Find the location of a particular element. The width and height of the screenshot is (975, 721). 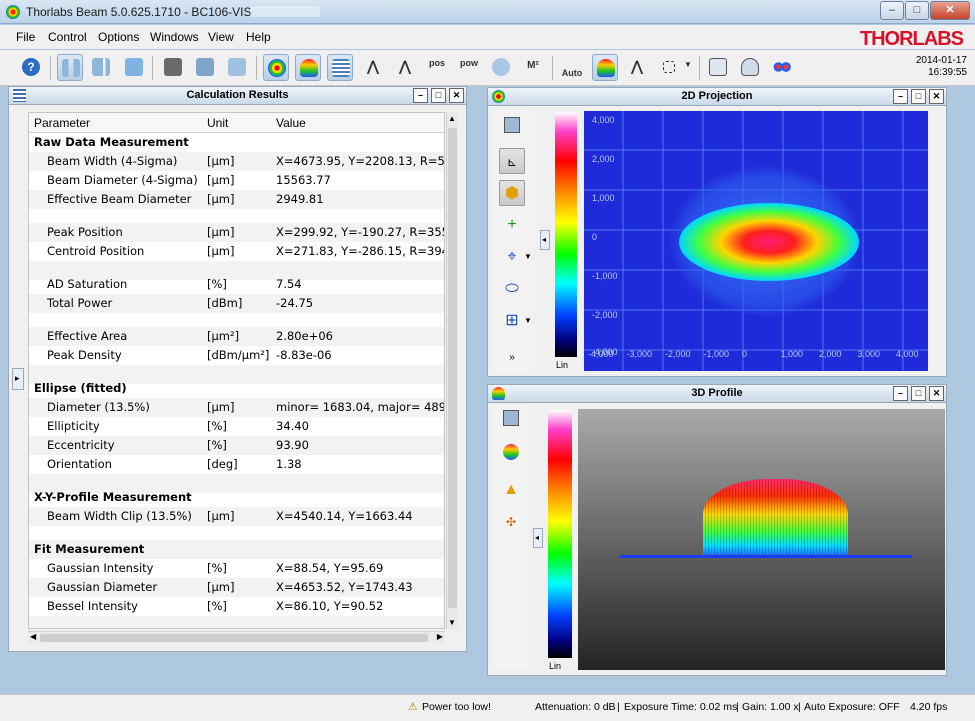

profile-close: ✕ is located at coordinates (936, 393).